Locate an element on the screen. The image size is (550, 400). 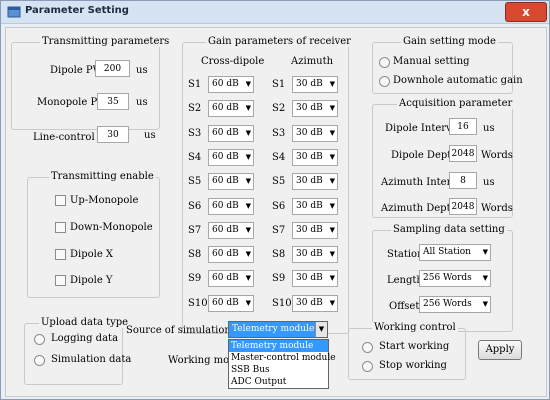
dipole-interval-input: 16 is located at coordinates (463, 126).